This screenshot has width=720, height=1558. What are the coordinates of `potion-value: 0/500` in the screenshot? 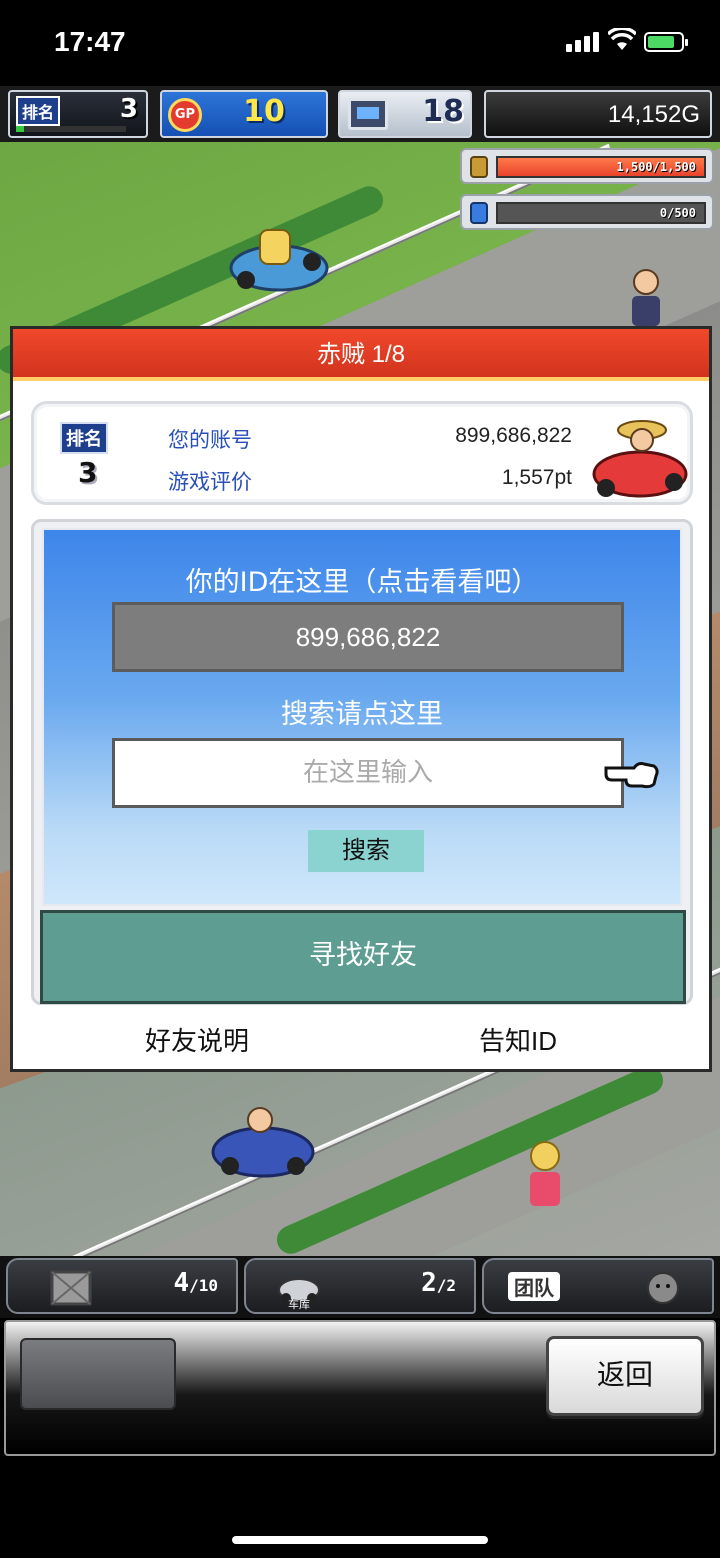 It's located at (677, 213).